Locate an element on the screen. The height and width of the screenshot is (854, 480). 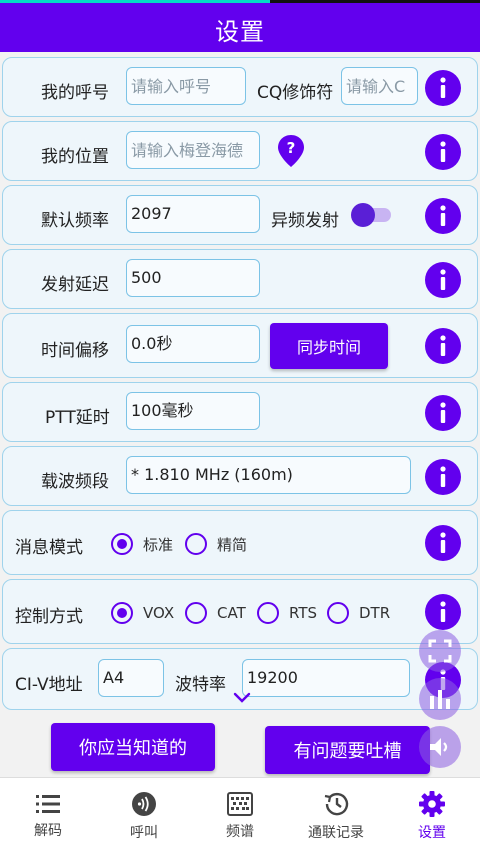
callsign-input is located at coordinates (186, 86).